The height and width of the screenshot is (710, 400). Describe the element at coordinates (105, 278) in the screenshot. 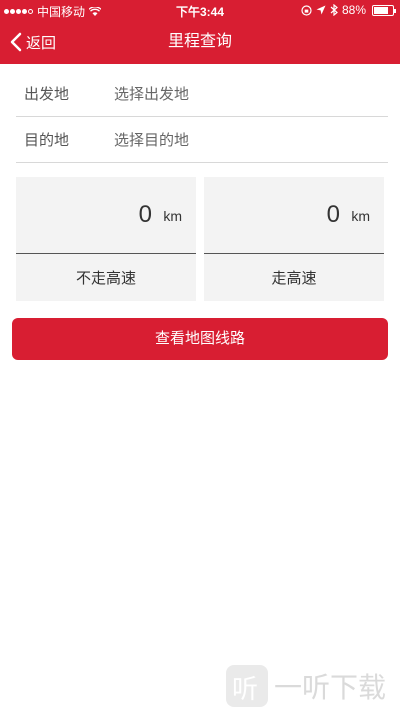

I see `route-type-label: 不走高速` at that location.